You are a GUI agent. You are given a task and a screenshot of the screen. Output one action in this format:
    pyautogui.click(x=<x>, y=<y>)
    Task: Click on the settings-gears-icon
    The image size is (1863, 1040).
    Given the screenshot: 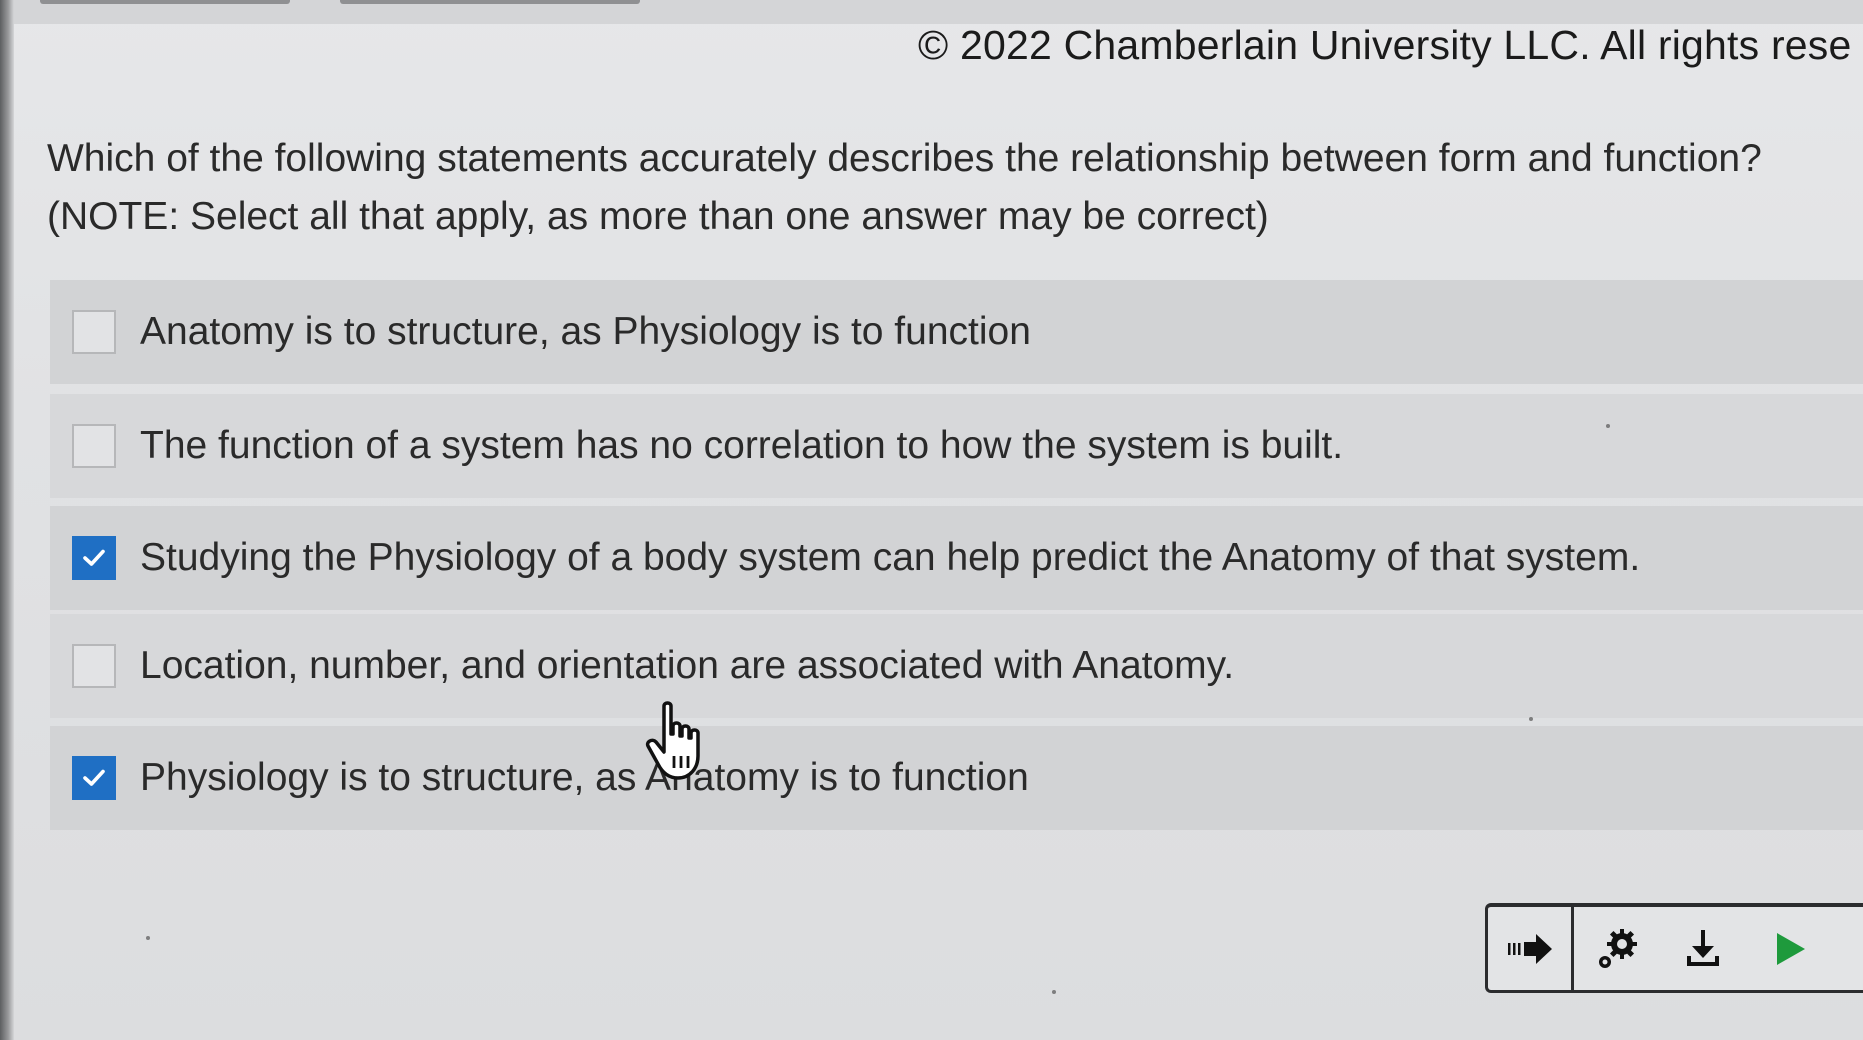 What is the action you would take?
    pyautogui.click(x=1618, y=948)
    